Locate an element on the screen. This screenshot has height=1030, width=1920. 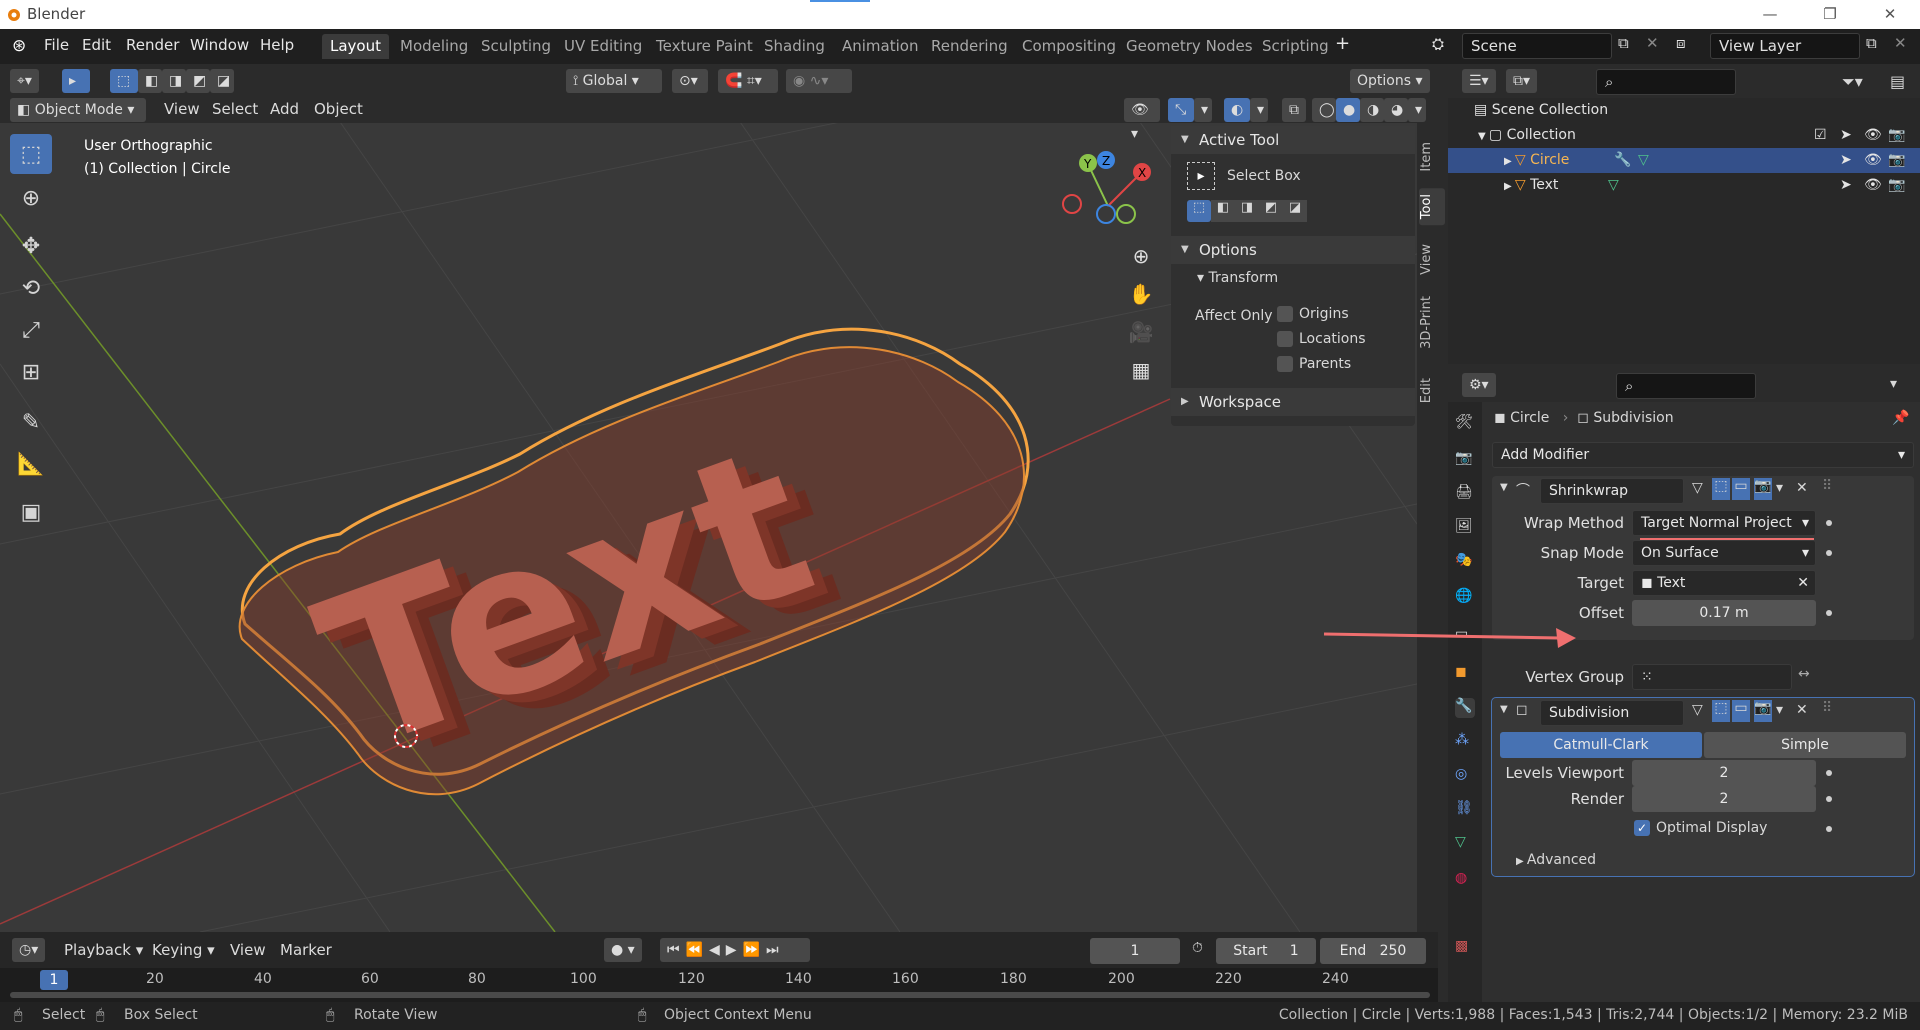
scene-selector-icon: ⛭ is located at coordinates (1438, 44).